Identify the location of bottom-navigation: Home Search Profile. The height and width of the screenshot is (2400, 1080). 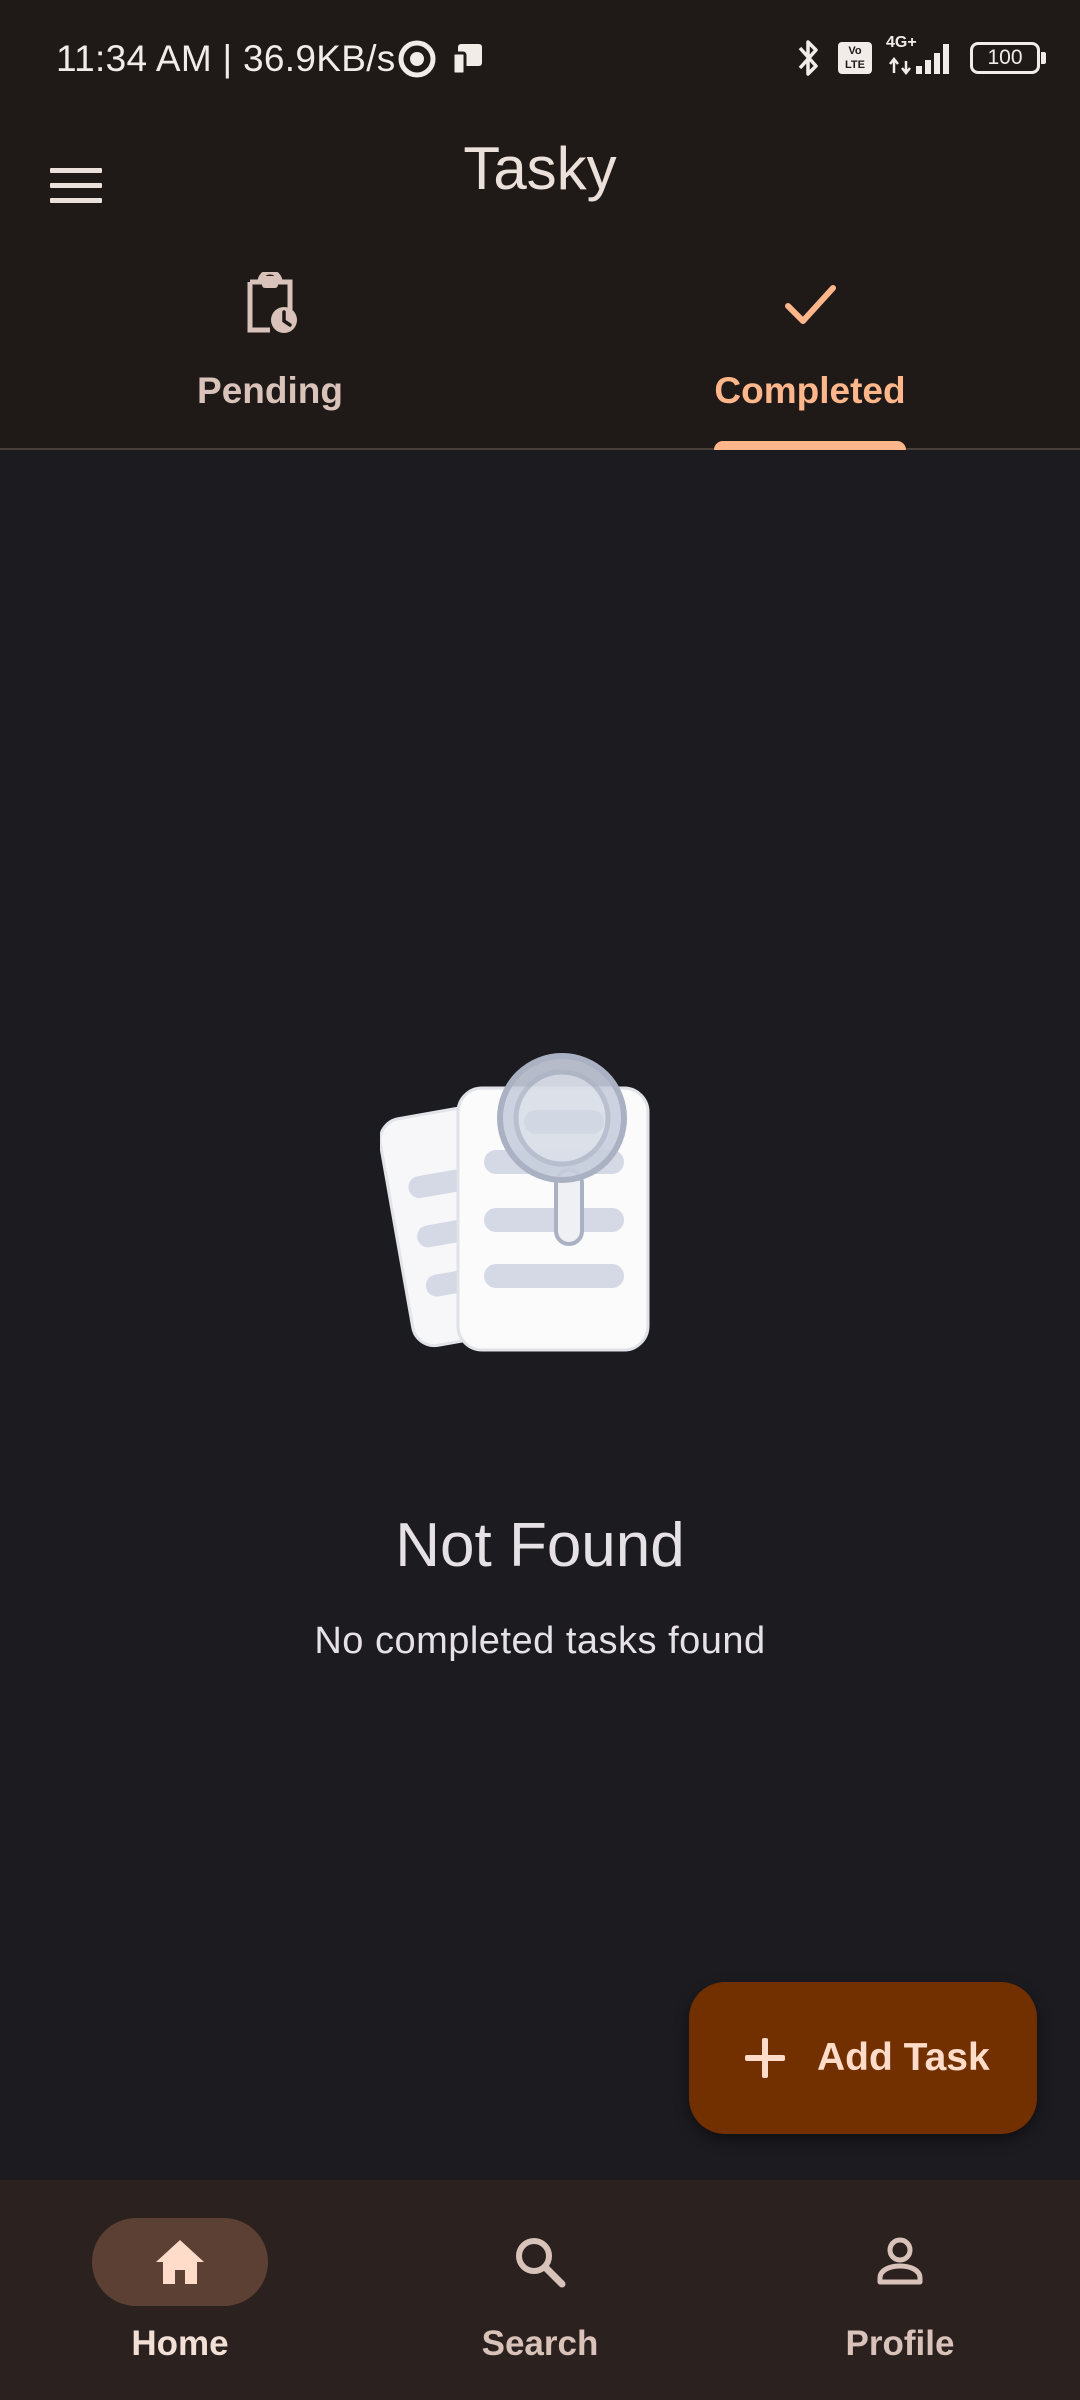
(540, 2290).